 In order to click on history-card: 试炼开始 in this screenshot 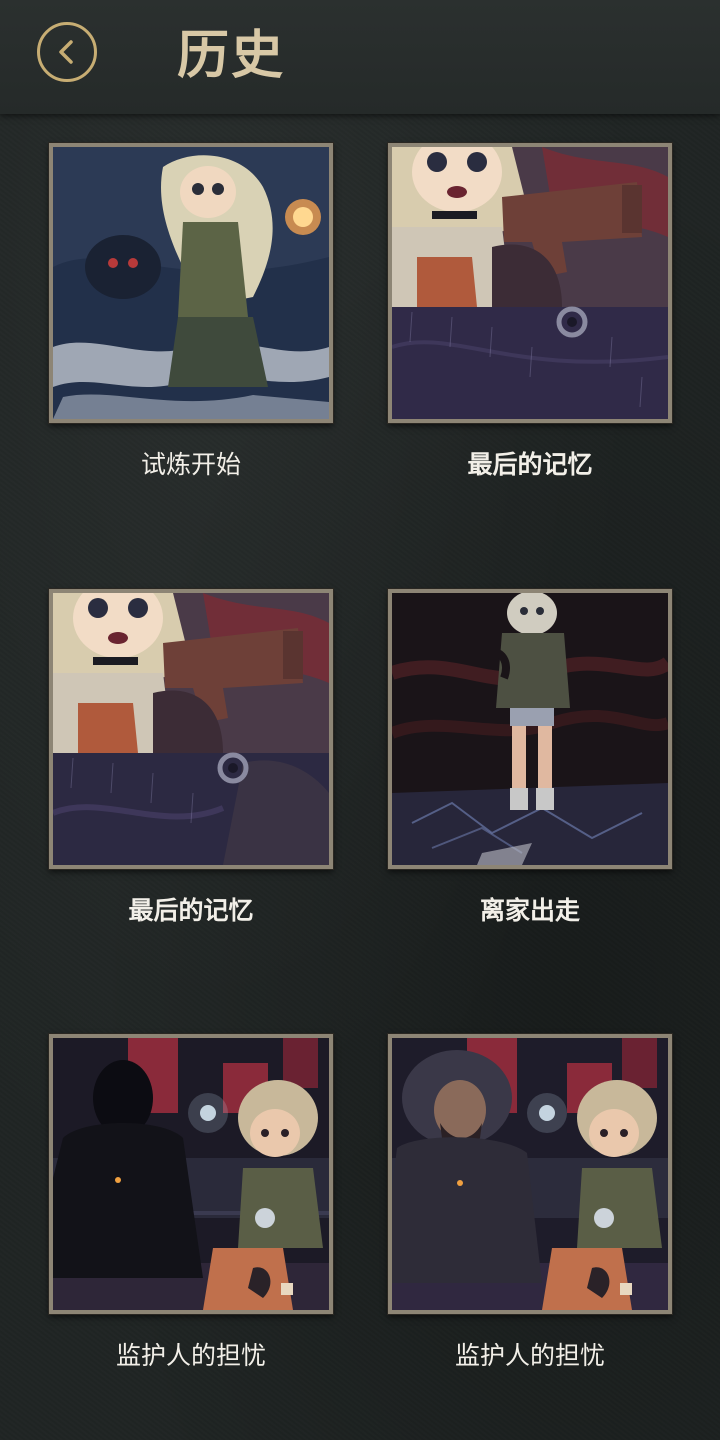, I will do `click(191, 312)`.